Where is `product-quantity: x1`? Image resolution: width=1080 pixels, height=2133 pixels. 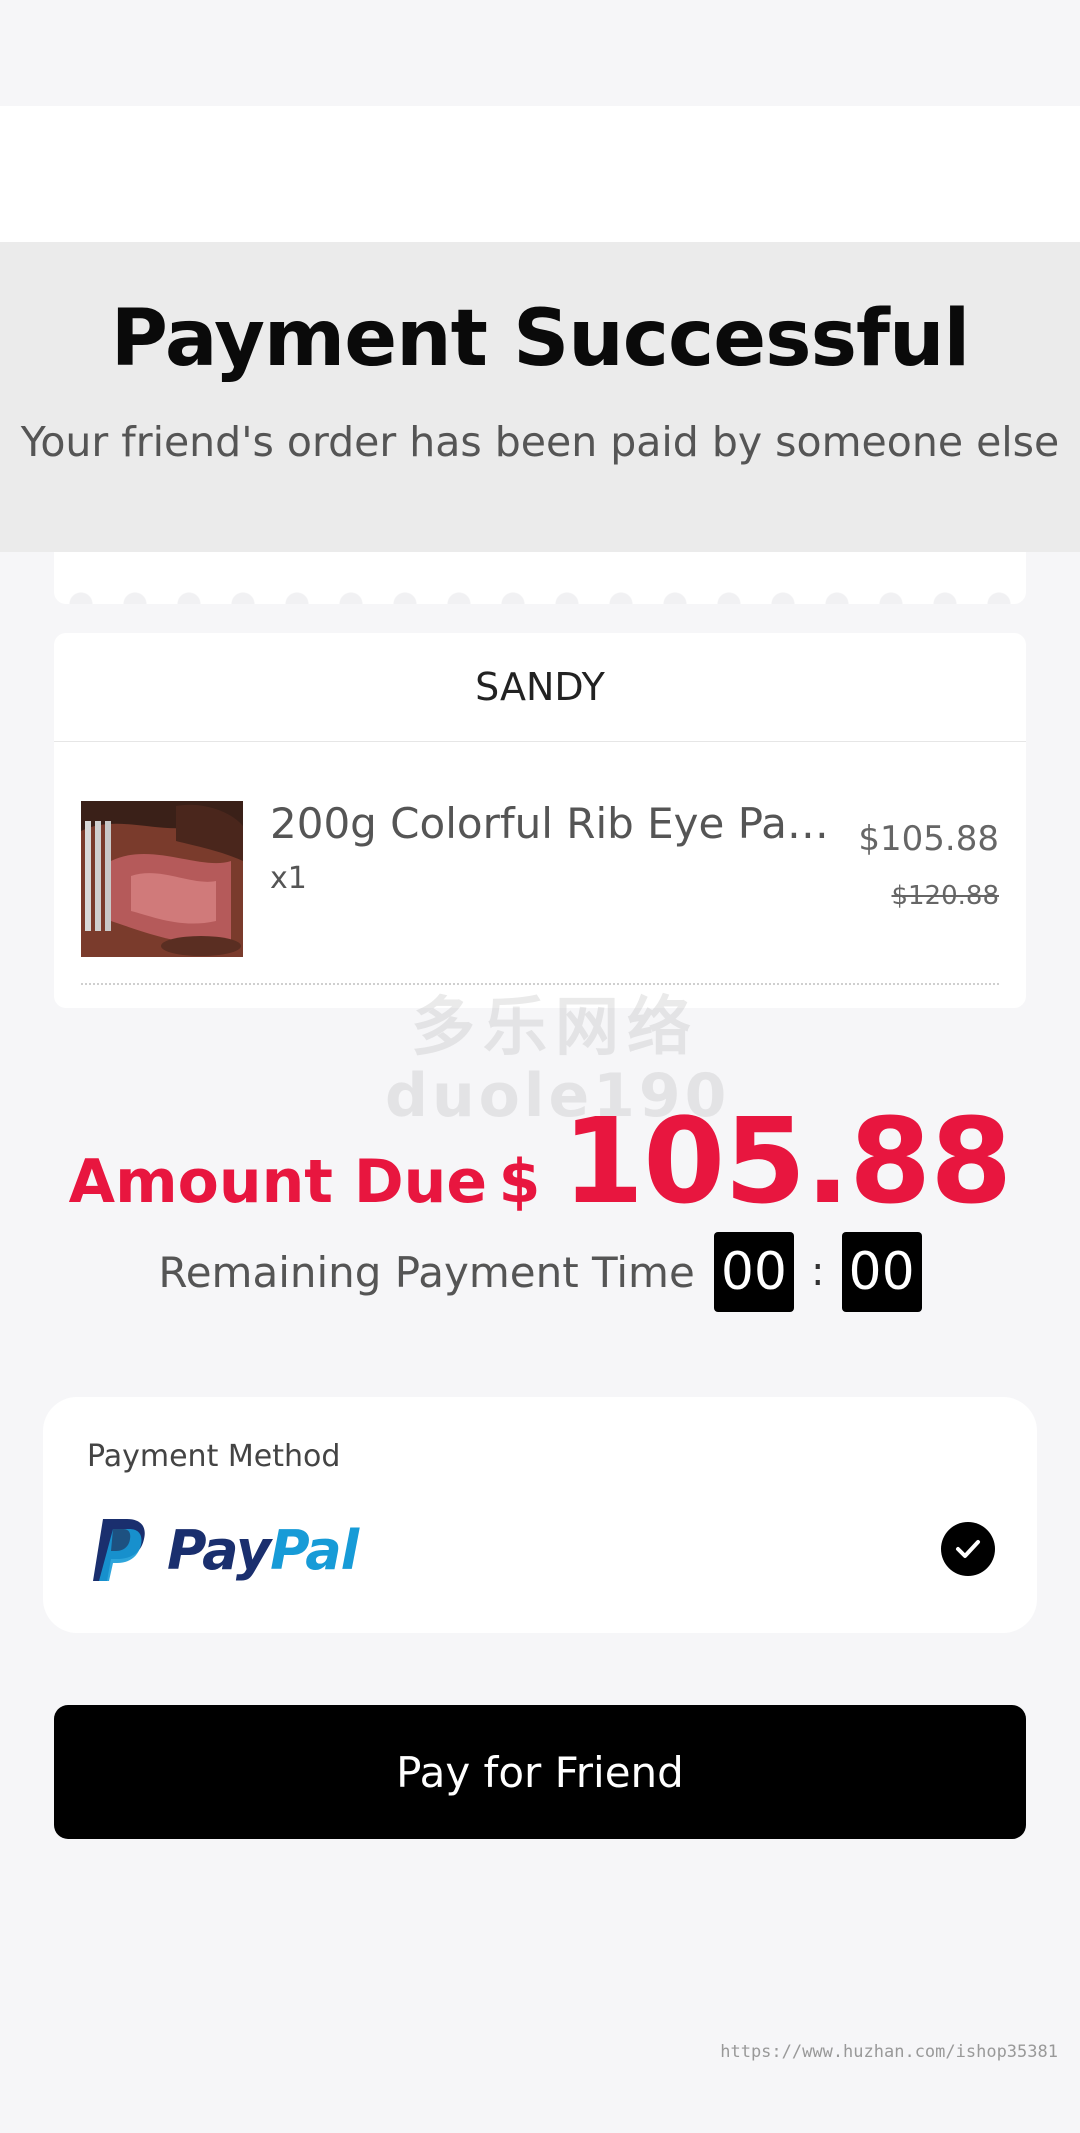 product-quantity: x1 is located at coordinates (288, 878).